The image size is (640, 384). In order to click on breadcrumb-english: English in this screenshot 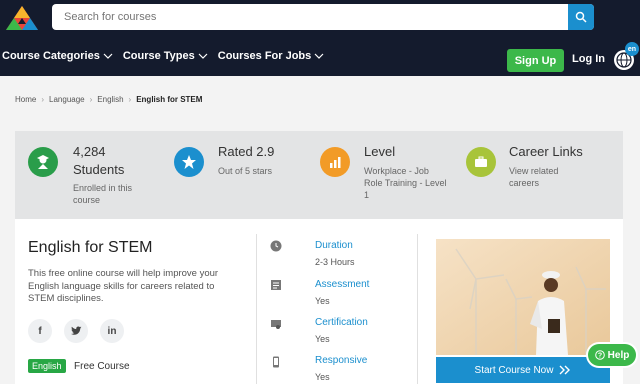, I will do `click(110, 99)`.